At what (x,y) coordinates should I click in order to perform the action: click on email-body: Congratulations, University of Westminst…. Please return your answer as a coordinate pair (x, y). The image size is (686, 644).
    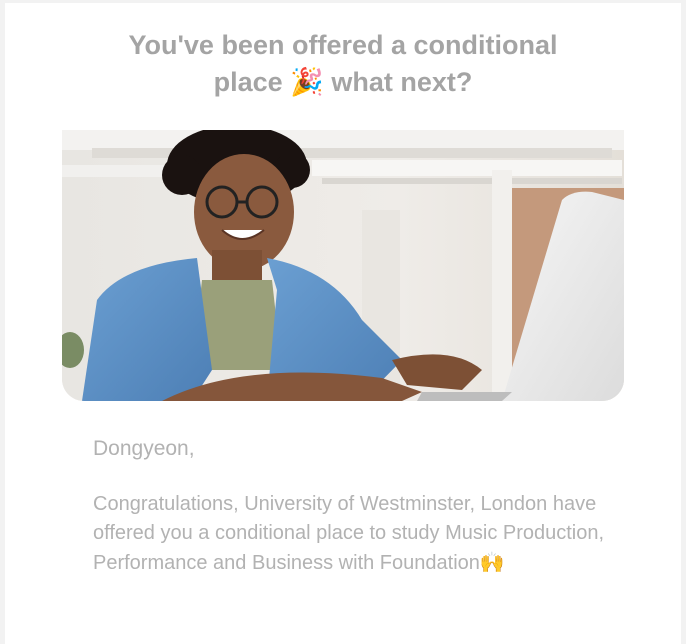
    Looking at the image, I should click on (353, 534).